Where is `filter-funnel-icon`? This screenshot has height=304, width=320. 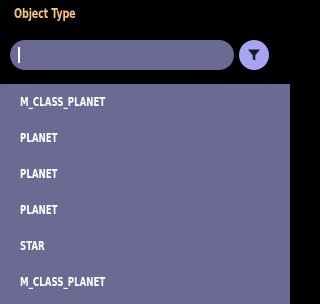
filter-funnel-icon is located at coordinates (254, 55).